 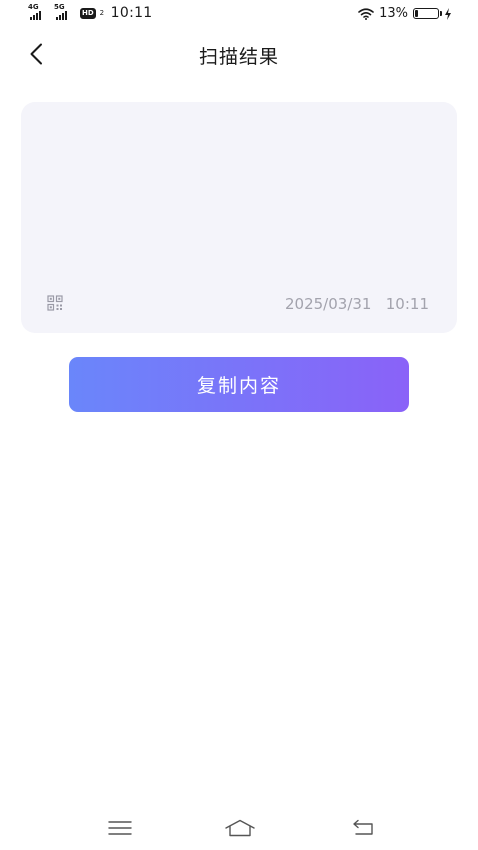 What do you see at coordinates (65, 12) in the screenshot?
I see `signal-5g-icon: 5G` at bounding box center [65, 12].